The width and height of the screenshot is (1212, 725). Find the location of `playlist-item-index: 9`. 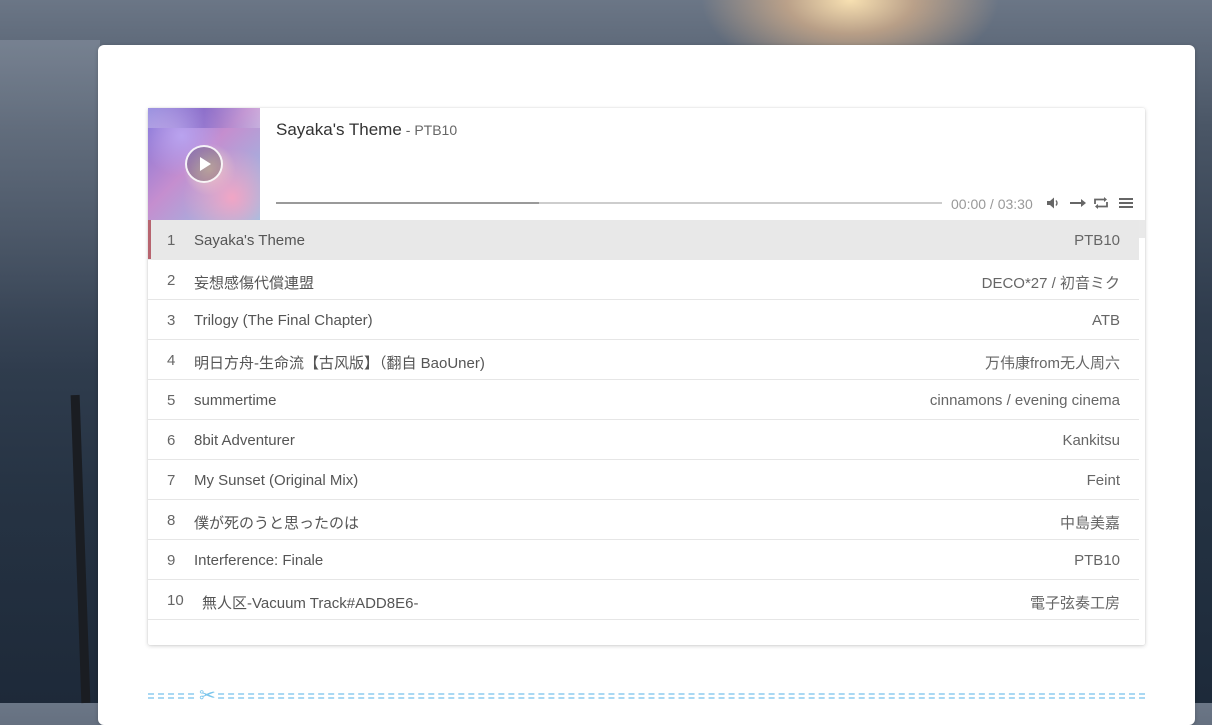

playlist-item-index: 9 is located at coordinates (171, 560).